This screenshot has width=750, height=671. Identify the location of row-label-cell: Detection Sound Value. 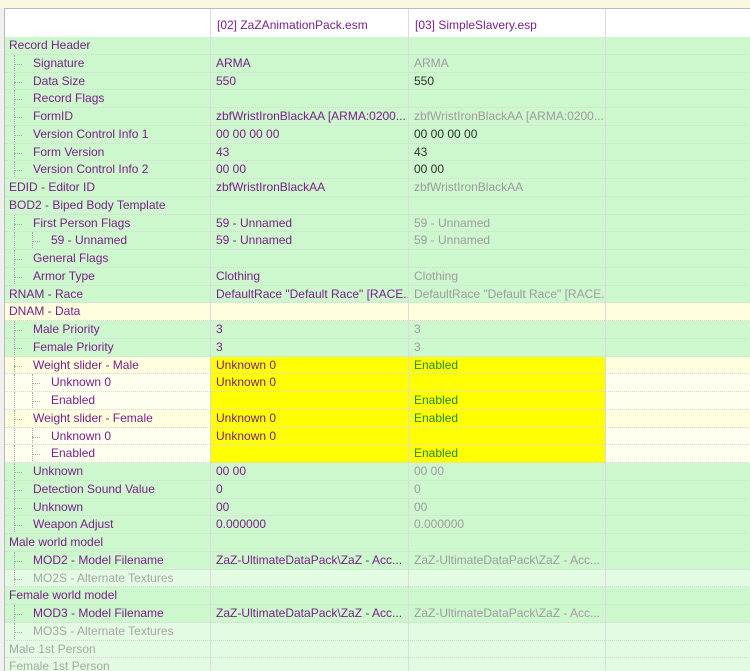
(107, 489).